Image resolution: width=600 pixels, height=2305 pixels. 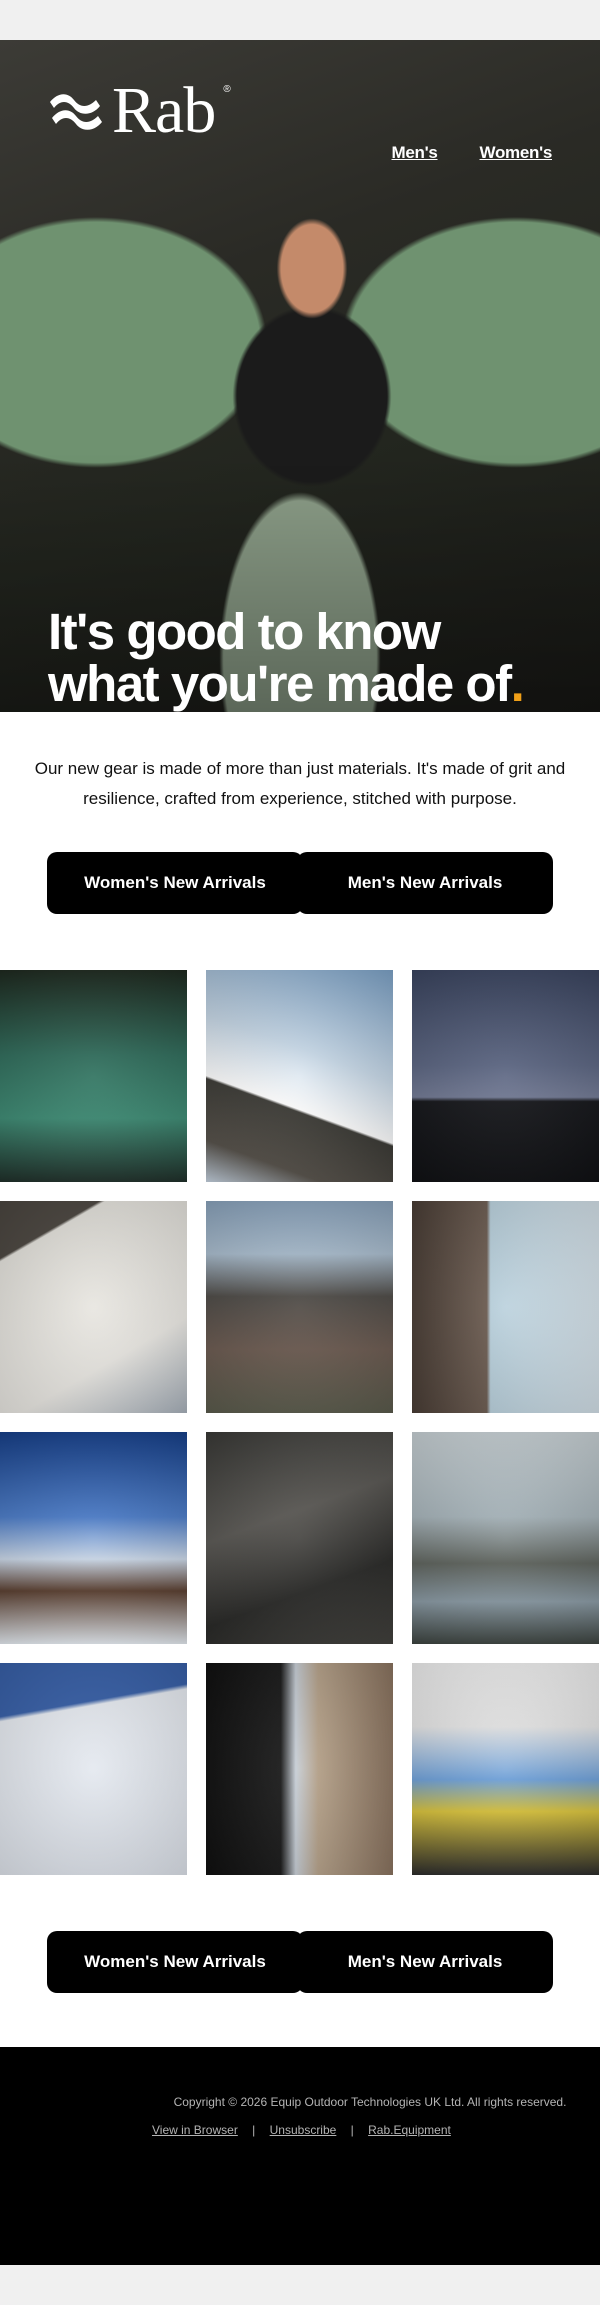 What do you see at coordinates (227, 89) in the screenshot?
I see `registered-mark: ®` at bounding box center [227, 89].